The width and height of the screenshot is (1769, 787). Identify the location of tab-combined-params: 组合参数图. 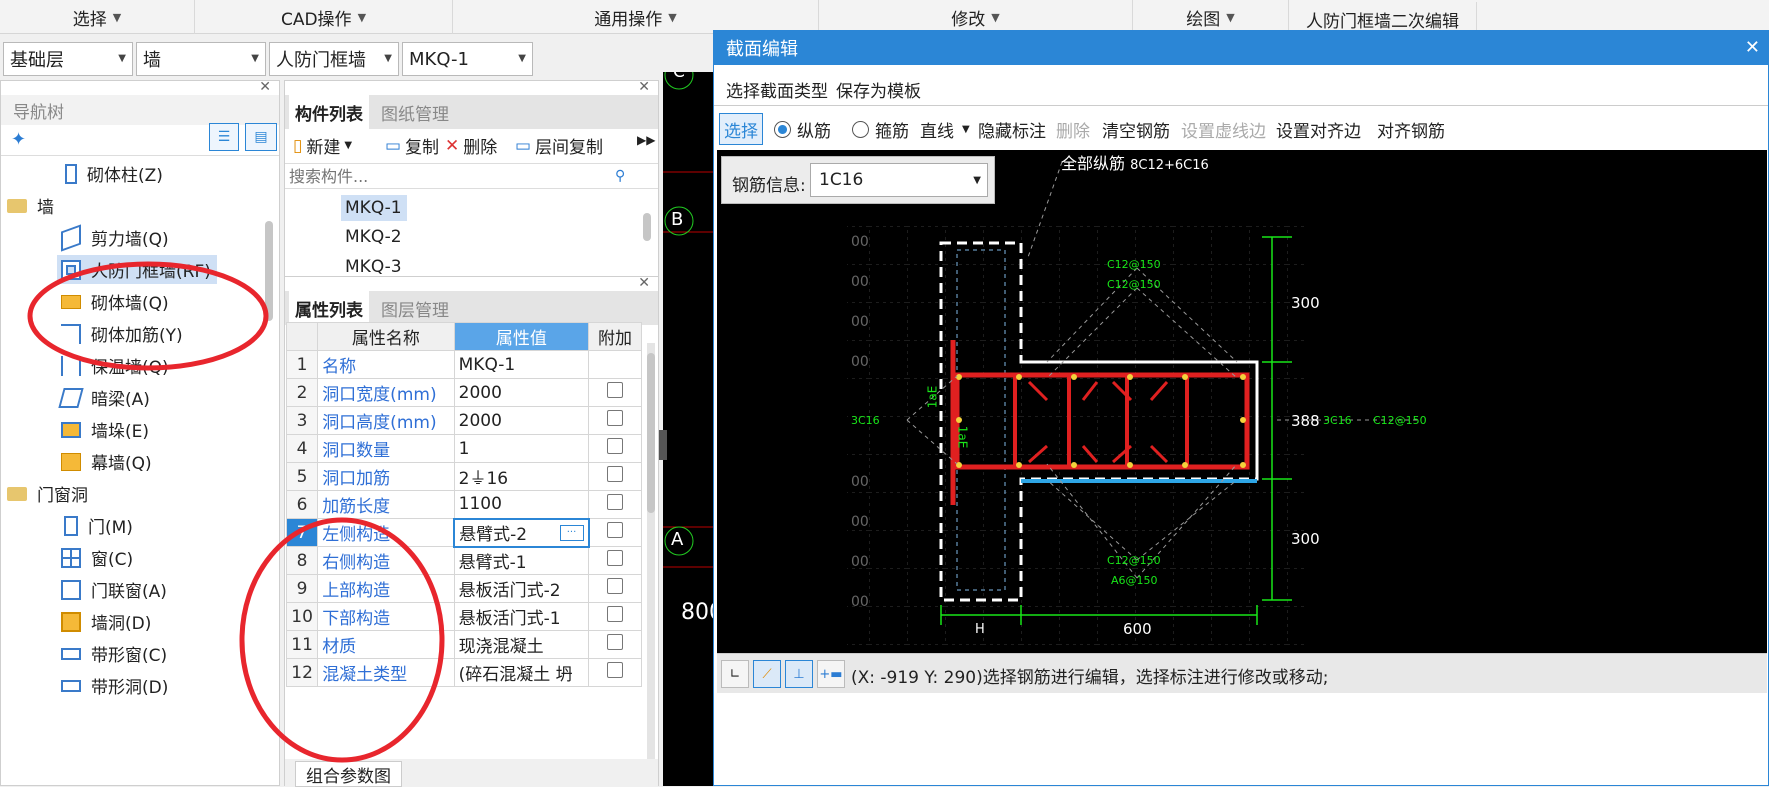
(348, 774).